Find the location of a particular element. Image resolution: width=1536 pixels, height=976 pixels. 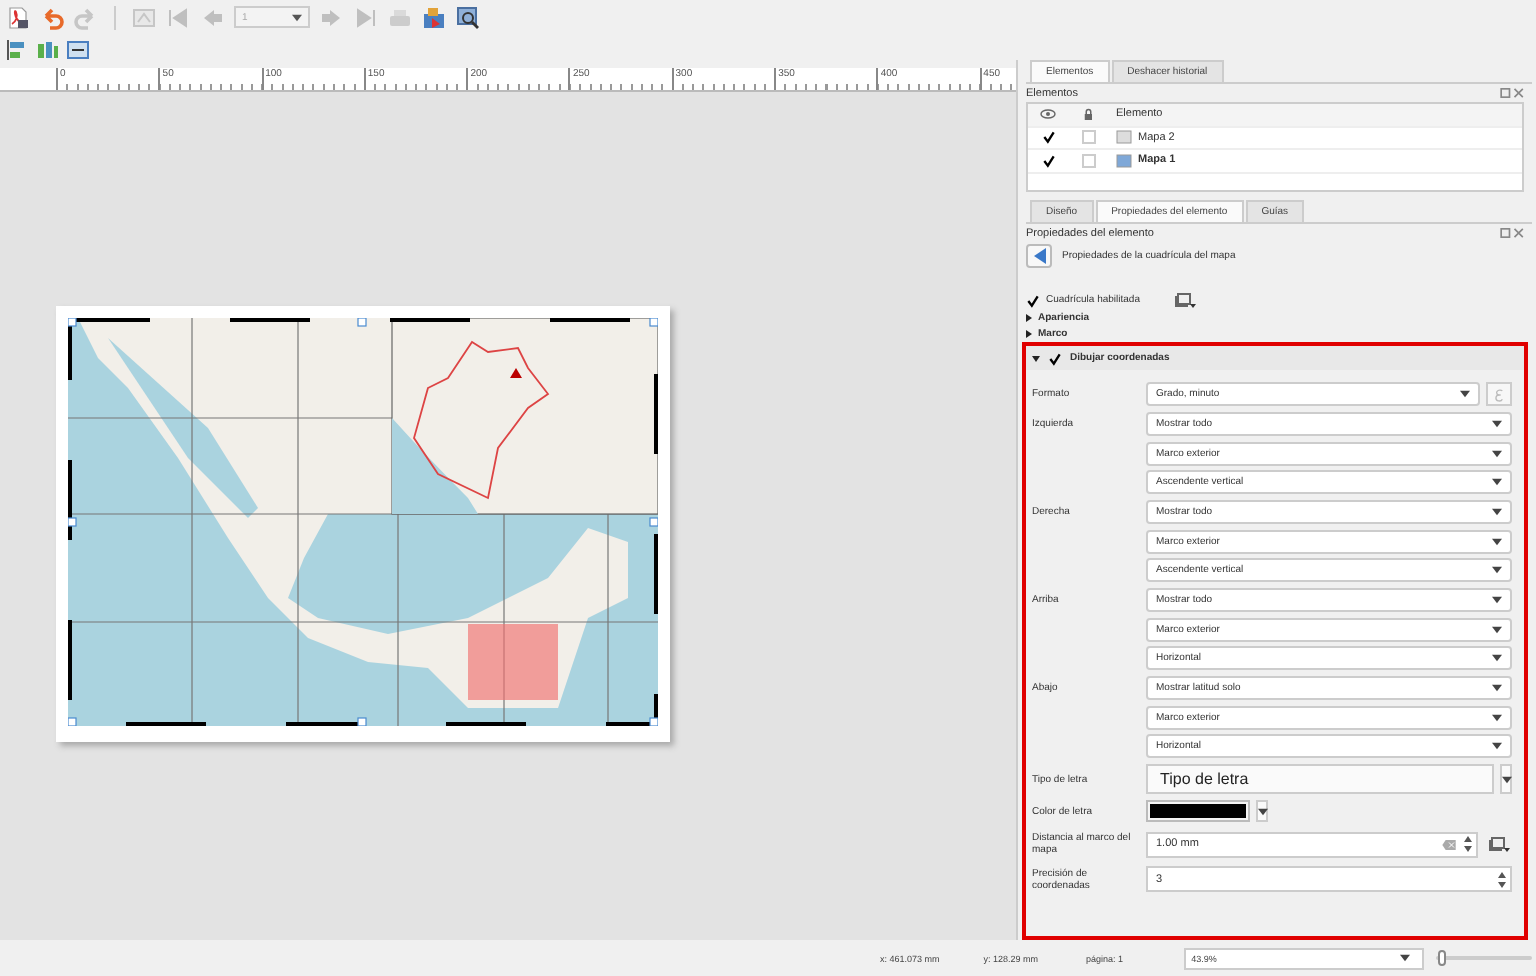

resize-icon is located at coordinates (78, 49).